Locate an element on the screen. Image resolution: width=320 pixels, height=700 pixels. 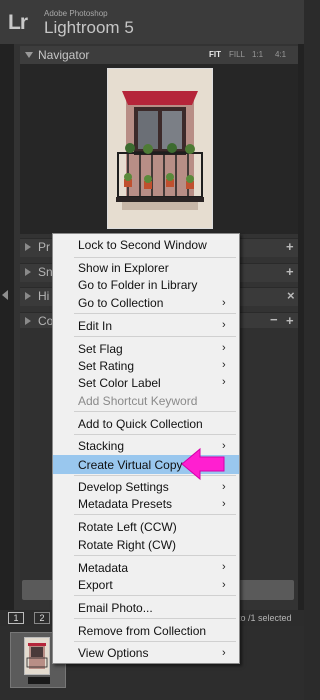
menu-item-create-virtual-copy: Create Virtual Copy is located at coordinates (130, 465).